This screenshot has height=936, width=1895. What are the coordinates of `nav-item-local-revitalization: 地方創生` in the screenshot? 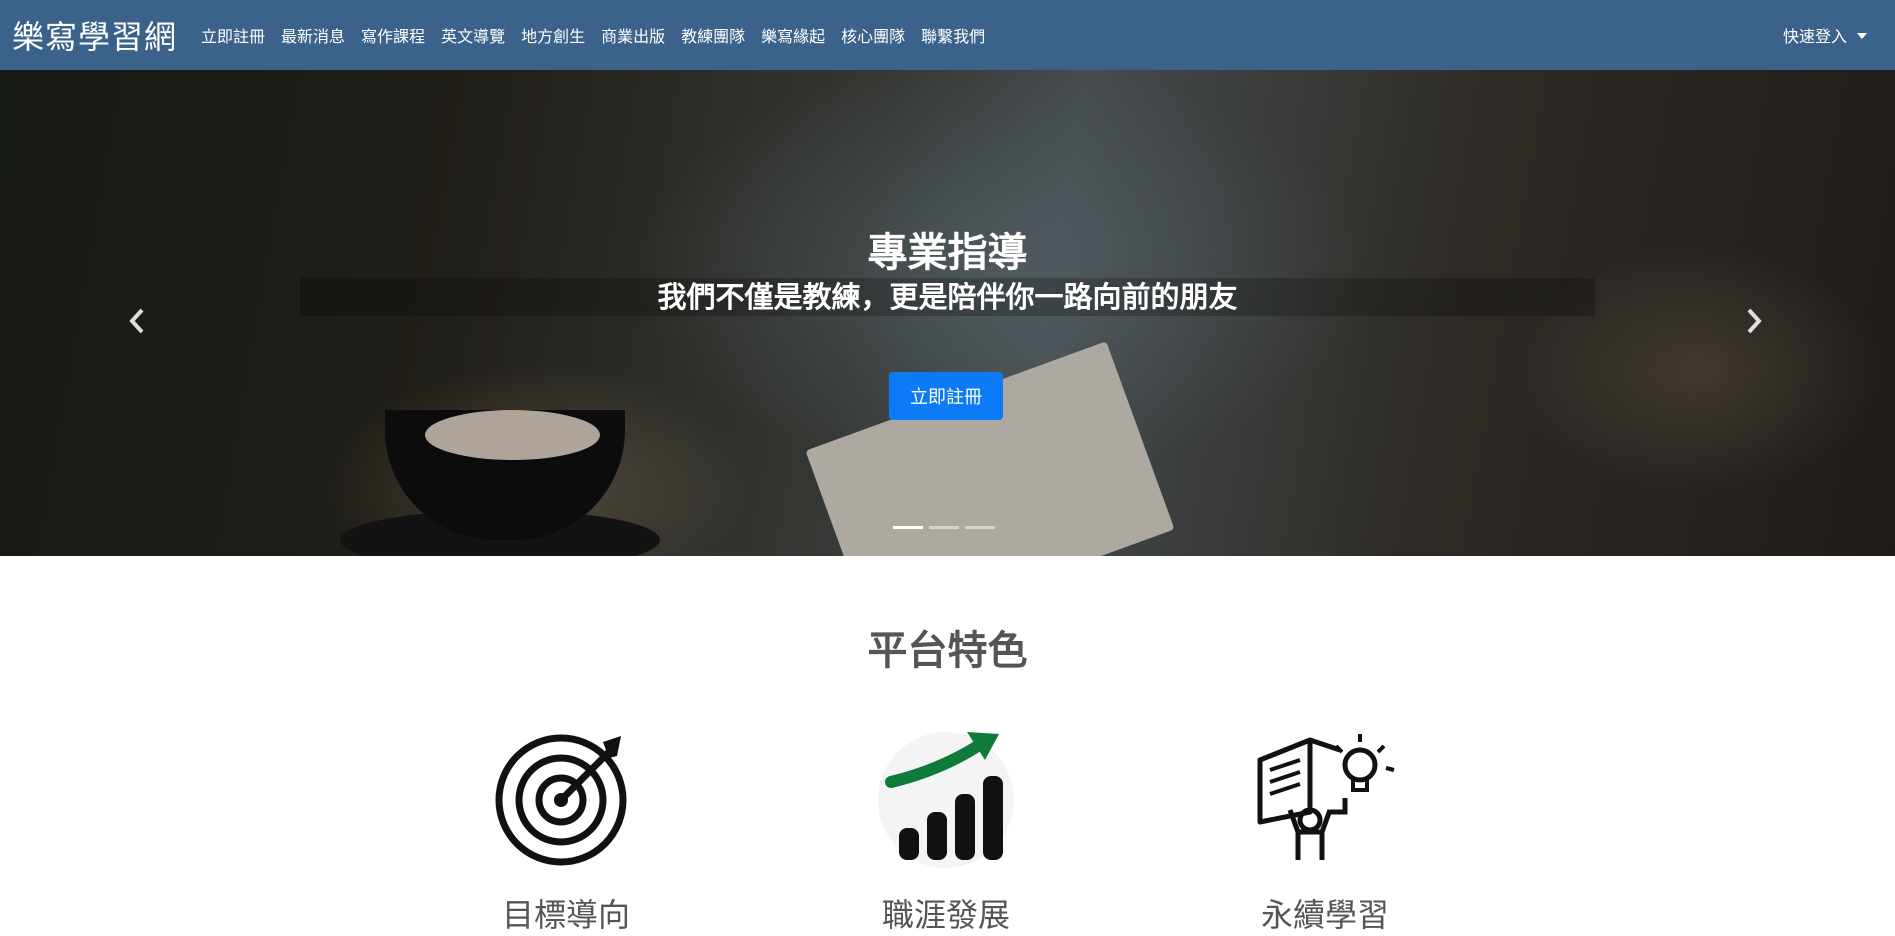 It's located at (553, 35).